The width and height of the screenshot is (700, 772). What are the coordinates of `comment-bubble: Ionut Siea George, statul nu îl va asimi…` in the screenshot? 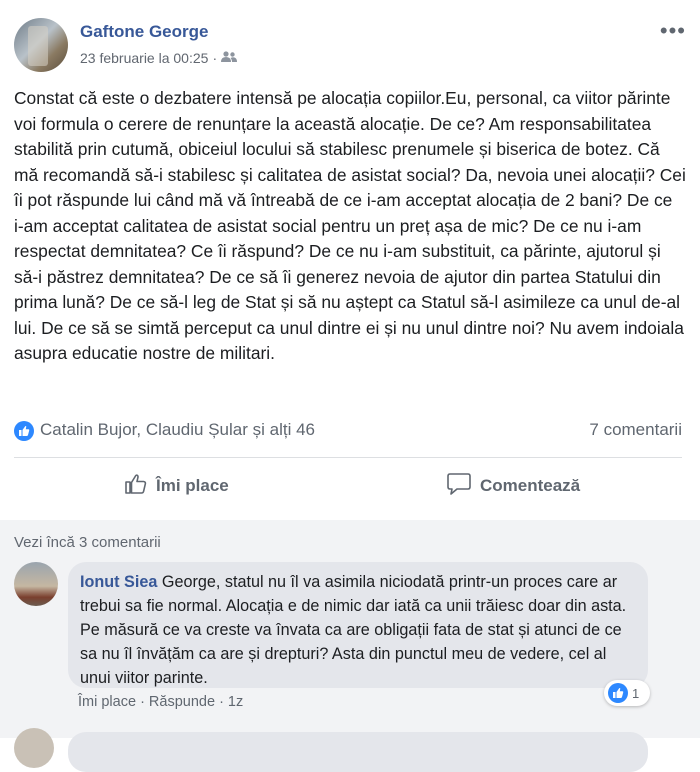 It's located at (358, 625).